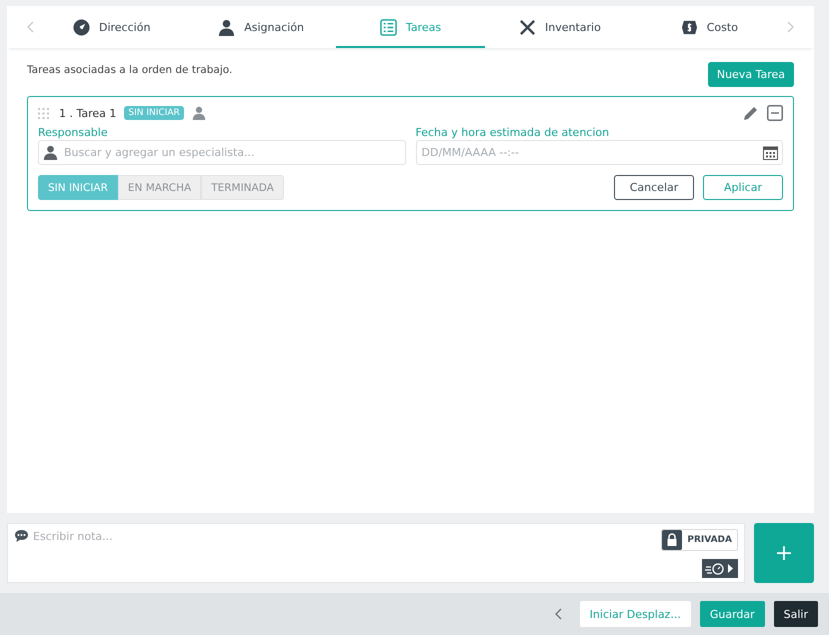 This screenshot has width=829, height=635. I want to click on status-badge: SIN INICIAR, so click(154, 113).